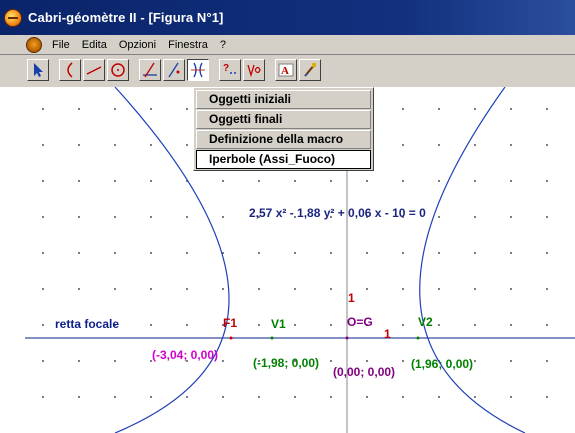 This screenshot has width=575, height=433. I want to click on v2-label: V2, so click(425, 322).